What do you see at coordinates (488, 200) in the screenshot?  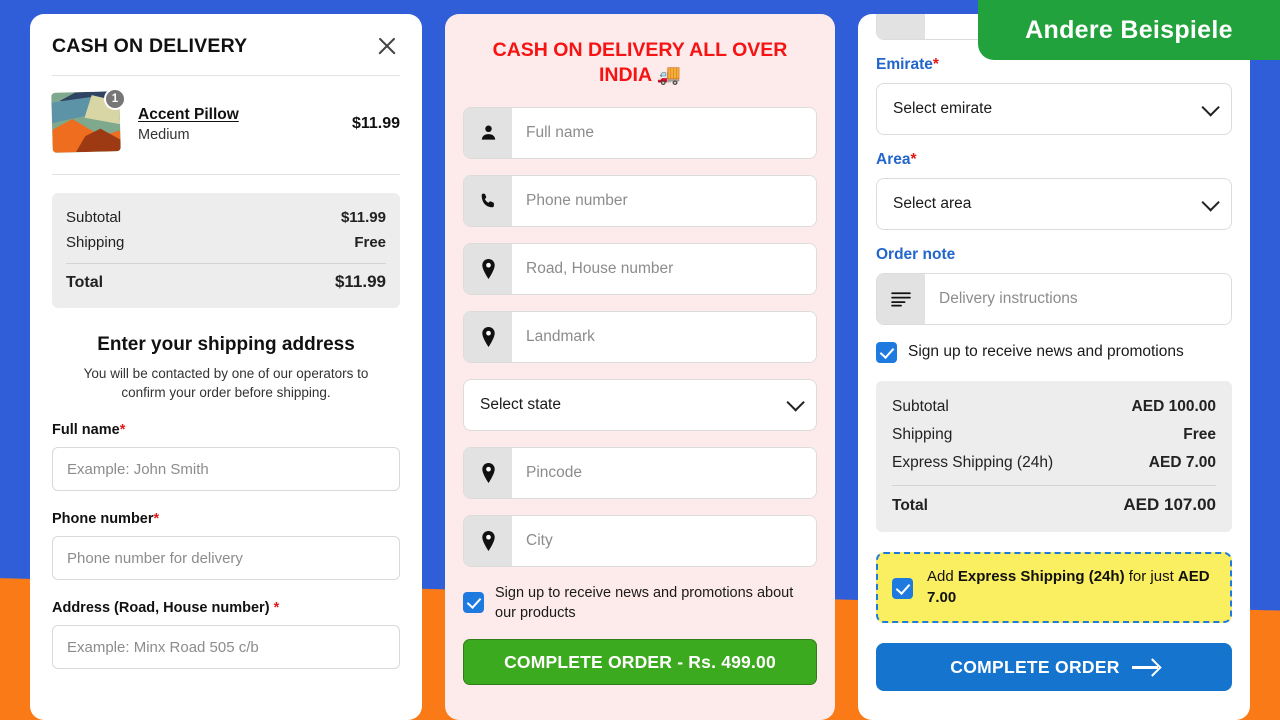 I see `phone-icon` at bounding box center [488, 200].